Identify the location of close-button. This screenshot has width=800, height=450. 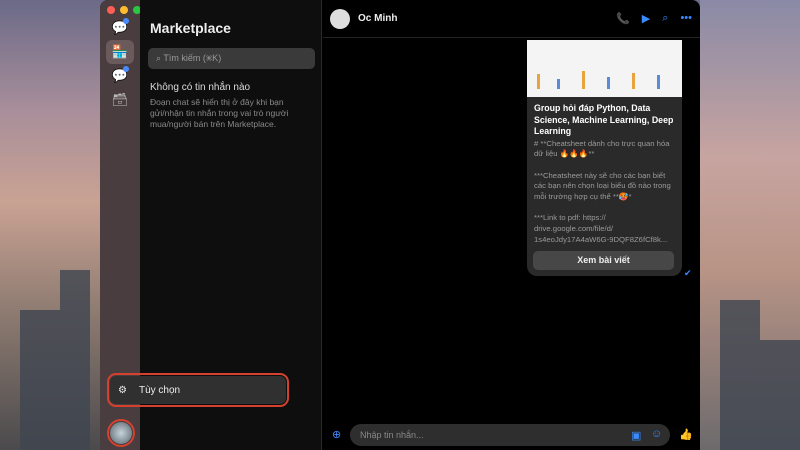
(111, 10).